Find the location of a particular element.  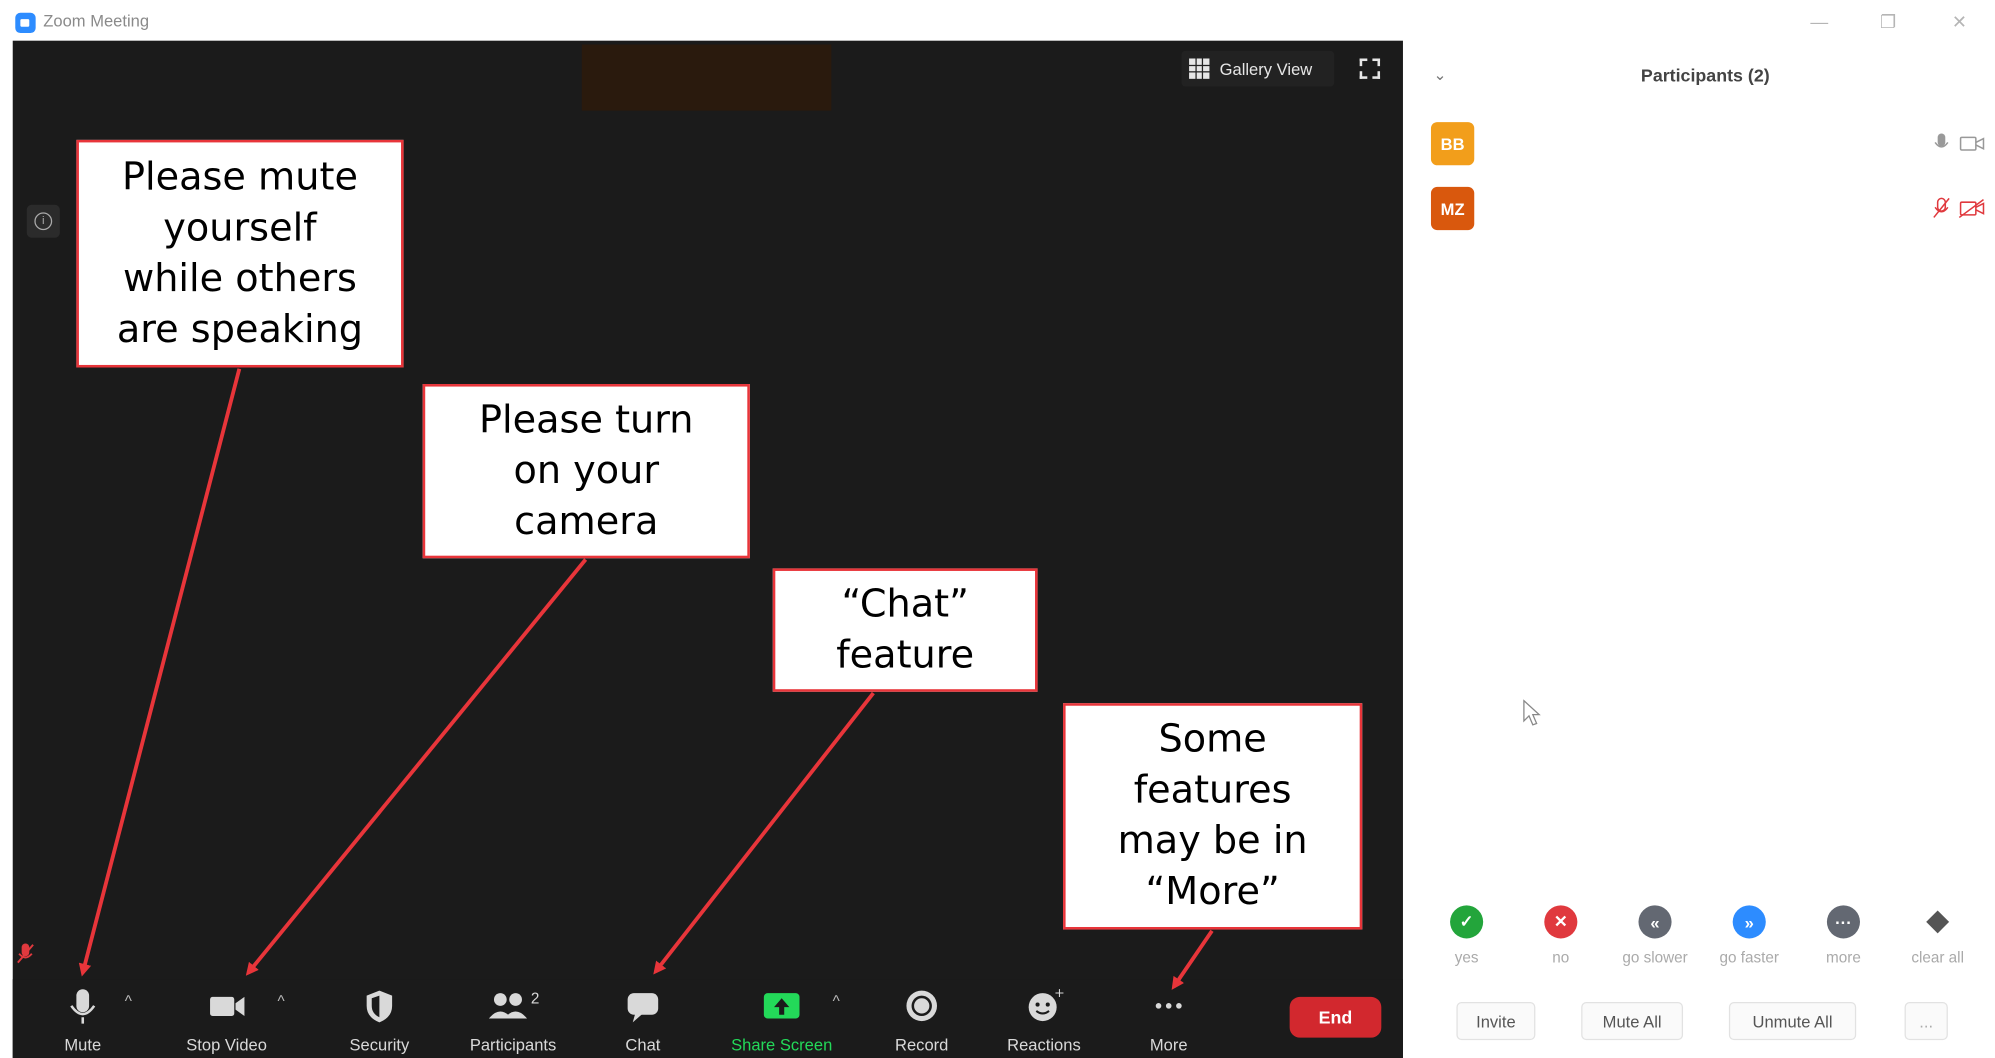

more-callout: Some features may be in “More” is located at coordinates (1213, 816).